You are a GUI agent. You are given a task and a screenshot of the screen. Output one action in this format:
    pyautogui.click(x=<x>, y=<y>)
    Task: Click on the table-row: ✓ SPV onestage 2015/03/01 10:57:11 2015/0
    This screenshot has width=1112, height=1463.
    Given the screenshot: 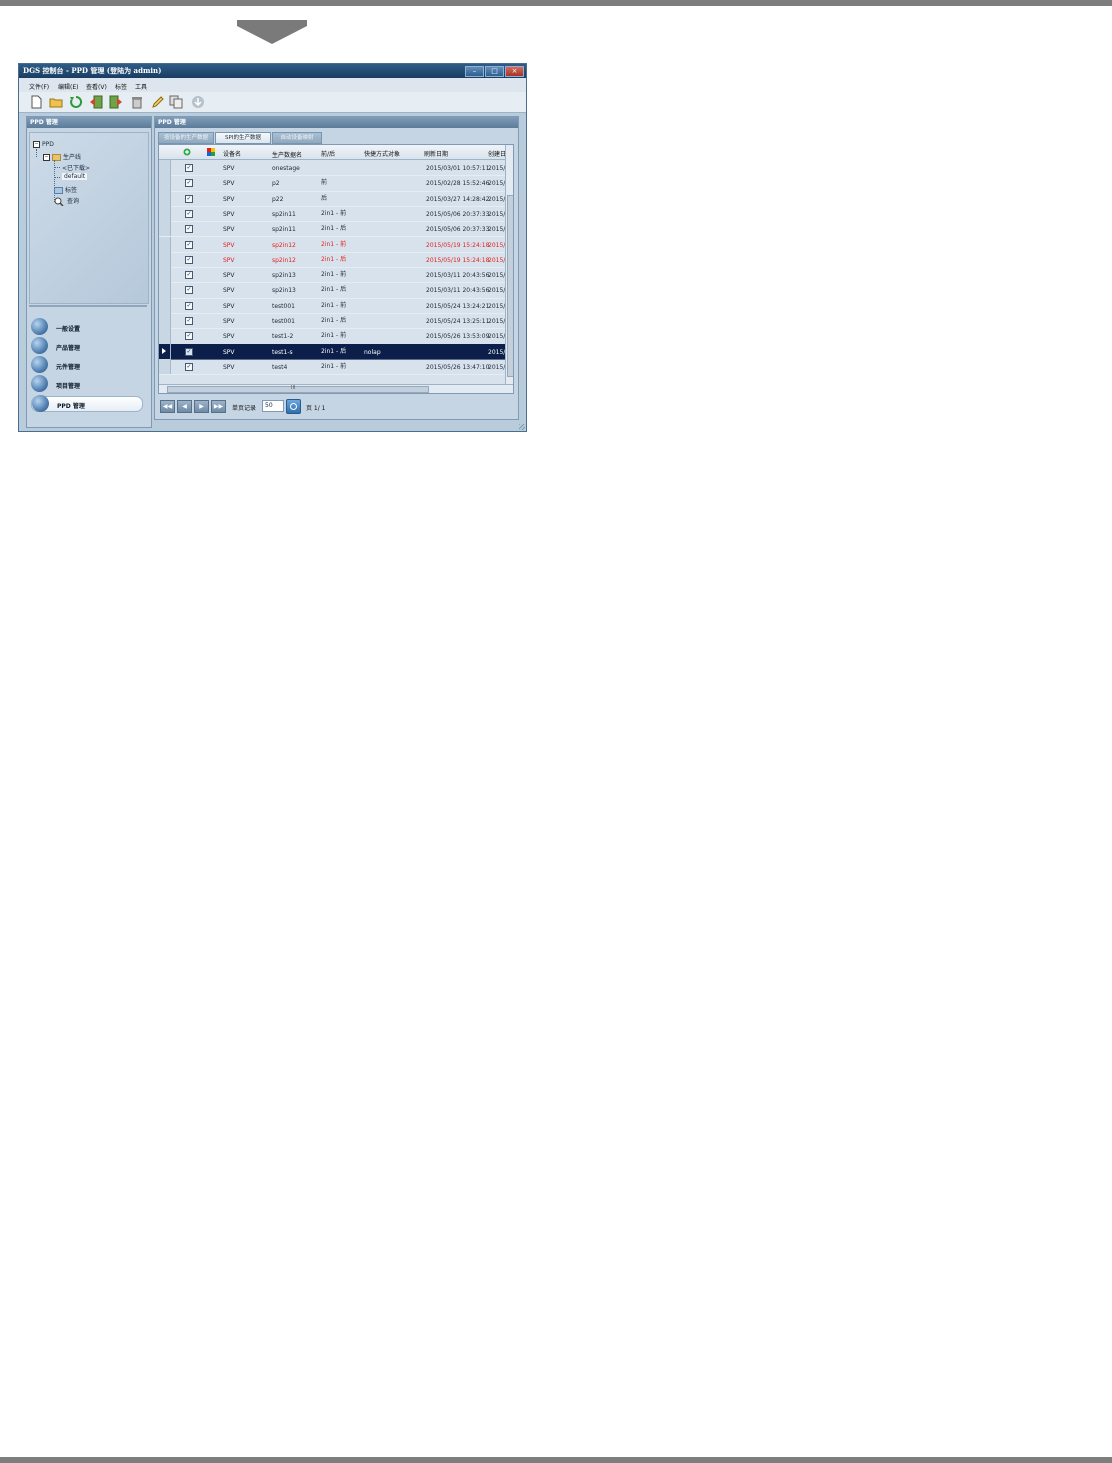 What is the action you would take?
    pyautogui.click(x=334, y=168)
    